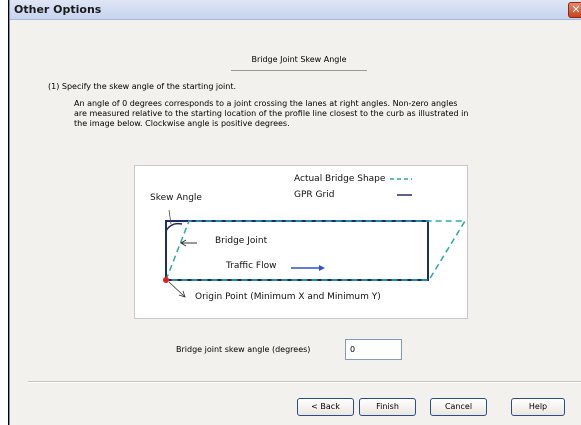 This screenshot has width=581, height=425. What do you see at coordinates (288, 297) in the screenshot?
I see `origin-point-label: Origin Point (Minimum X and Minimum Y)` at bounding box center [288, 297].